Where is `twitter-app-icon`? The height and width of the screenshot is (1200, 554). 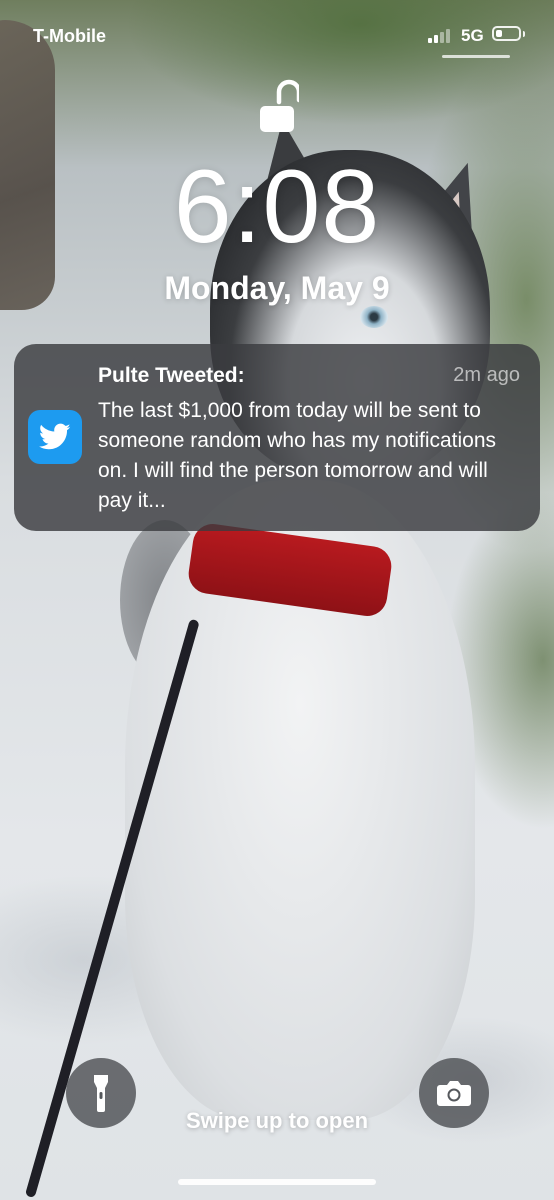
twitter-app-icon is located at coordinates (55, 437).